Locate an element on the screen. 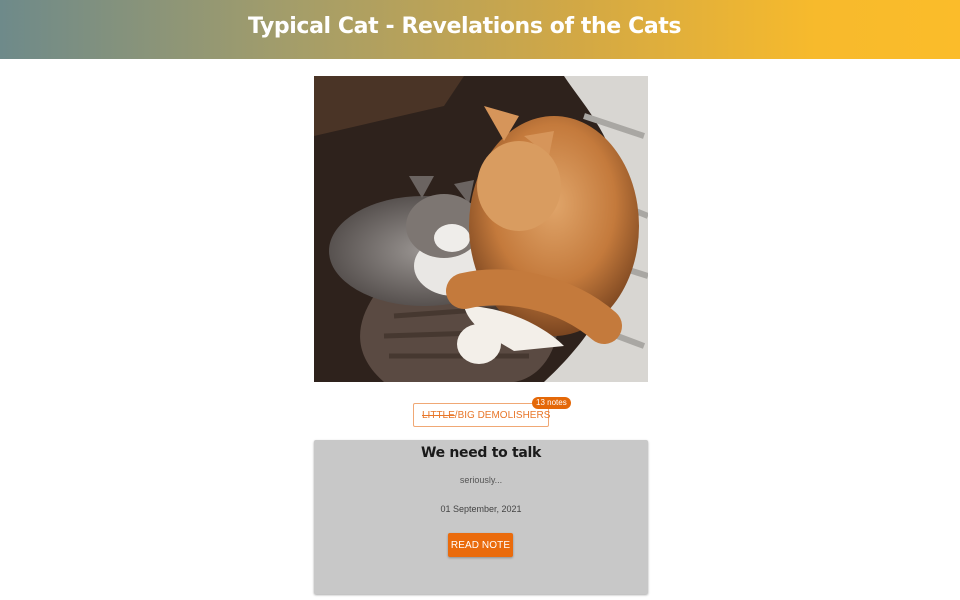 The width and height of the screenshot is (960, 600). tag-filter-button: LITTLE/BIG DEMOLISHERS is located at coordinates (488, 415).